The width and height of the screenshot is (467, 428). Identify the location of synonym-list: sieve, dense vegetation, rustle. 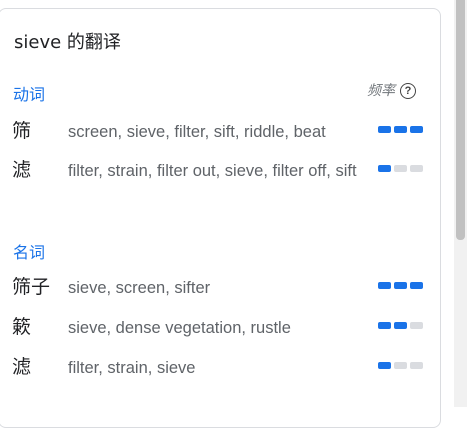
(215, 328).